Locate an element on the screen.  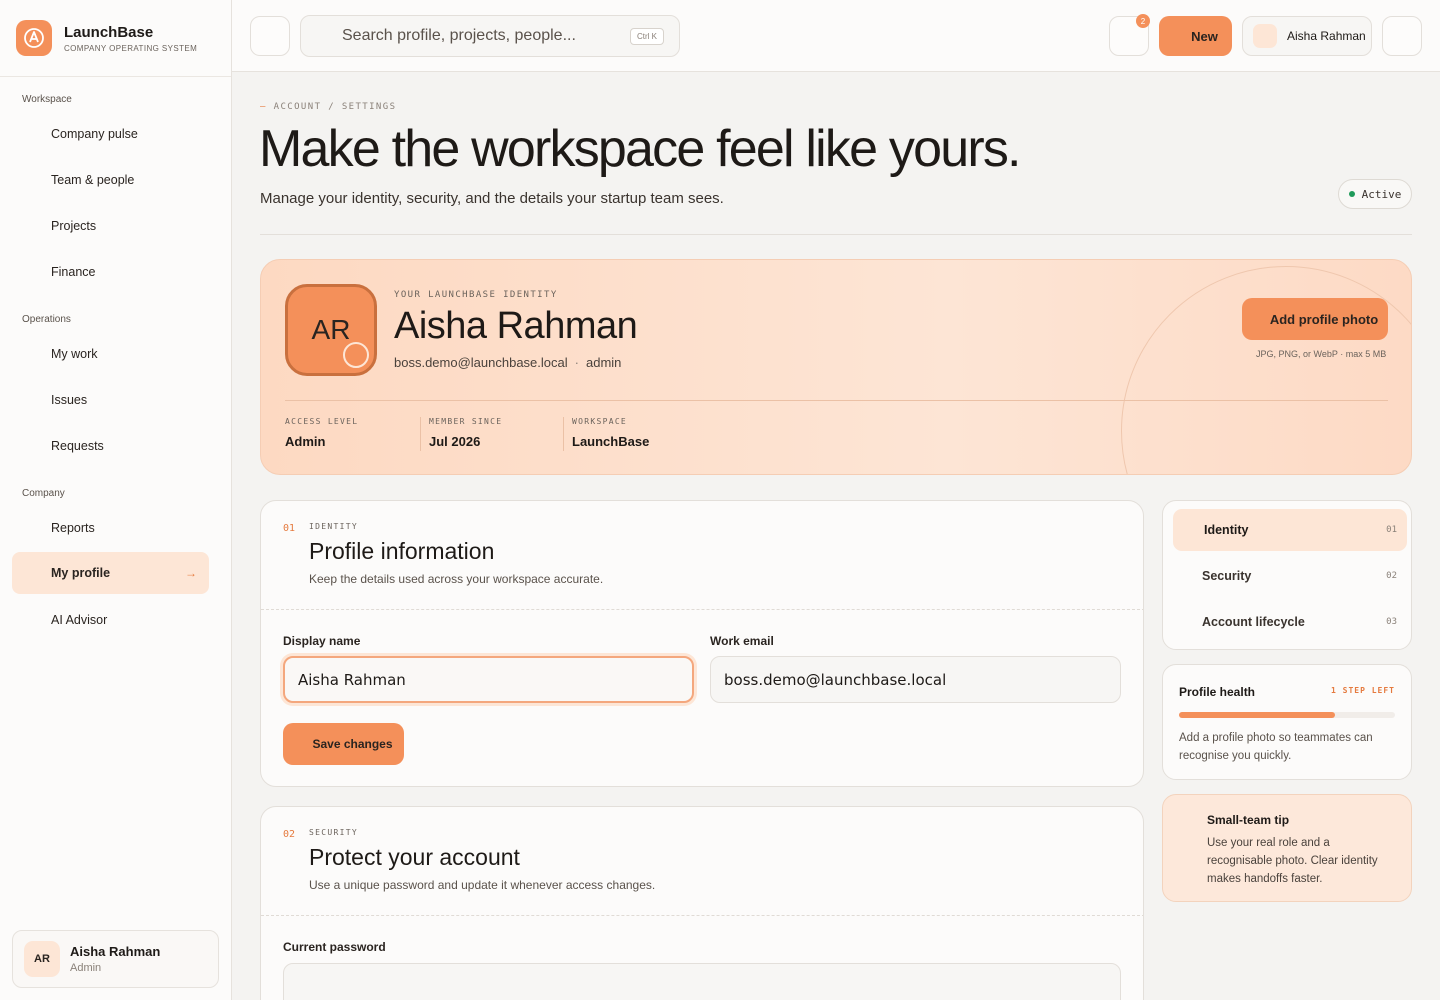
sidebar-item-reports: Reports is located at coordinates (110, 528).